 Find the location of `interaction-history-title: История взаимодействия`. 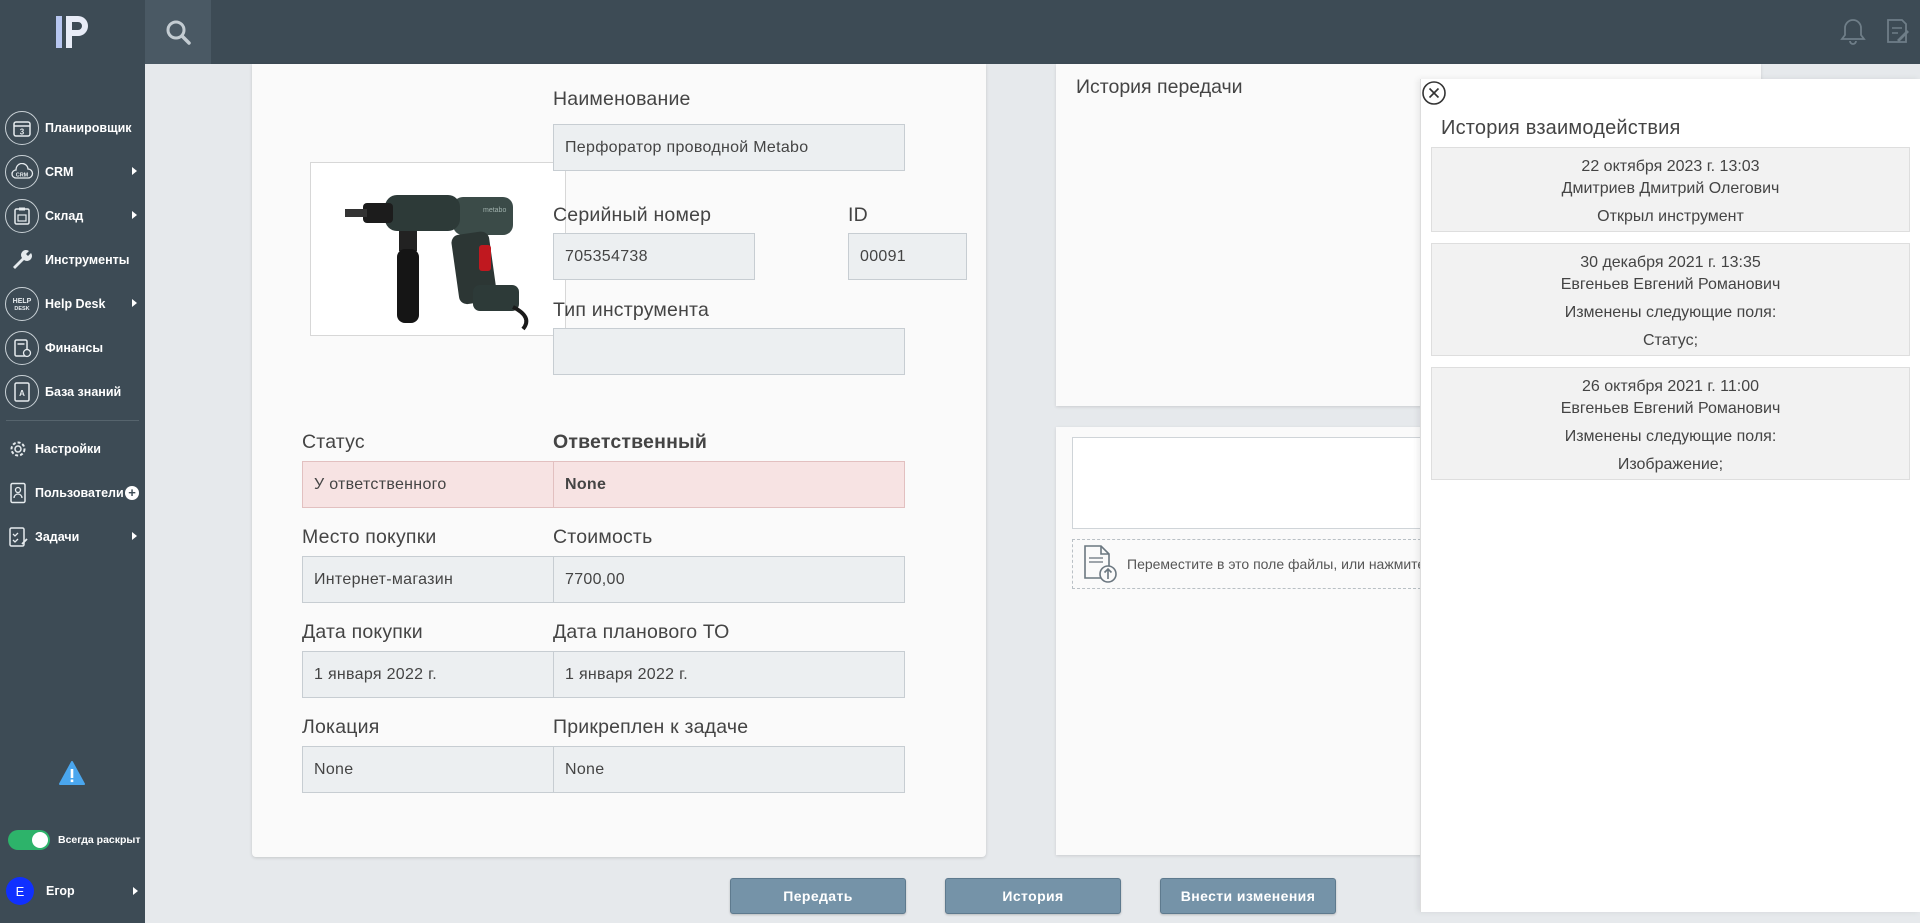

interaction-history-title: История взаимодействия is located at coordinates (1561, 128).